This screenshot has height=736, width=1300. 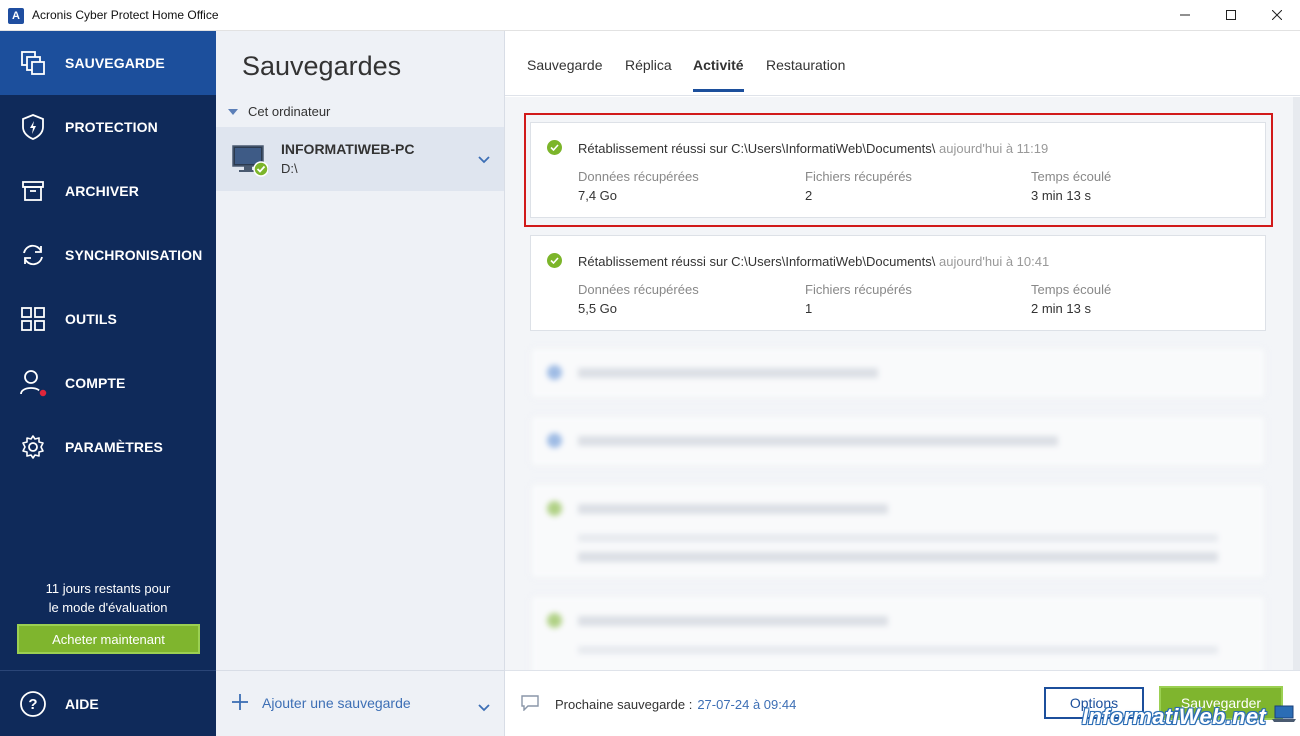 What do you see at coordinates (33, 63) in the screenshot?
I see `backup-icon` at bounding box center [33, 63].